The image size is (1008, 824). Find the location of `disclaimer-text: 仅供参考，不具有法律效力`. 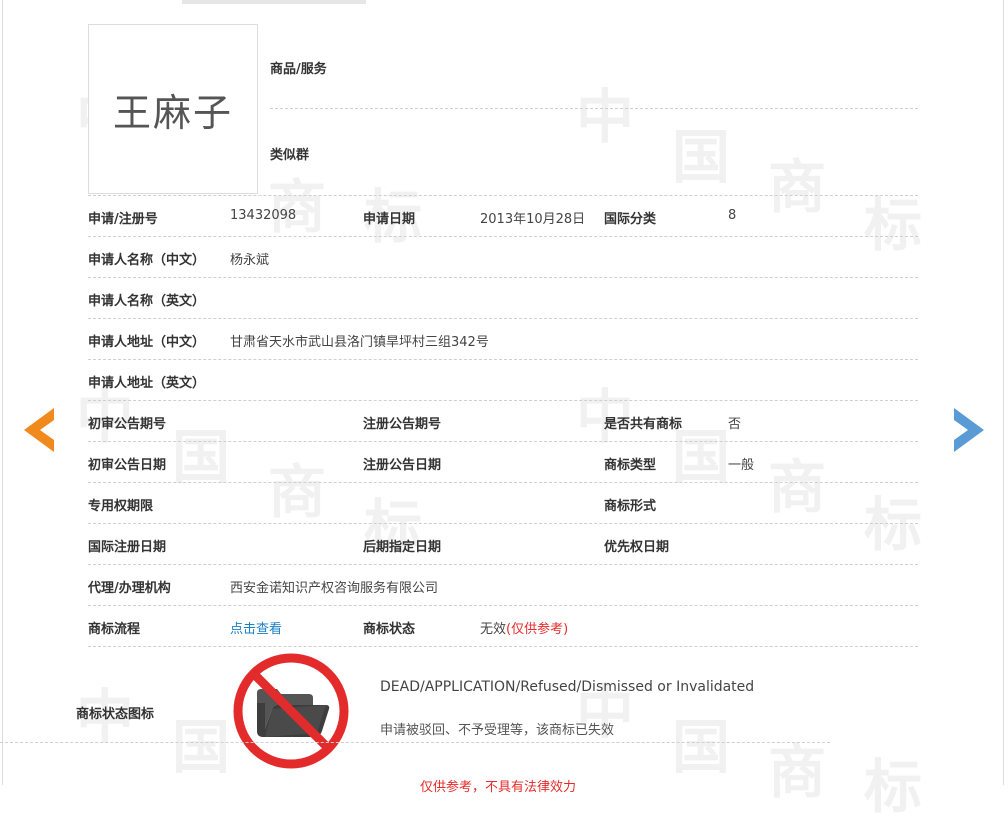

disclaimer-text: 仅供参考，不具有法律效力 is located at coordinates (498, 787).